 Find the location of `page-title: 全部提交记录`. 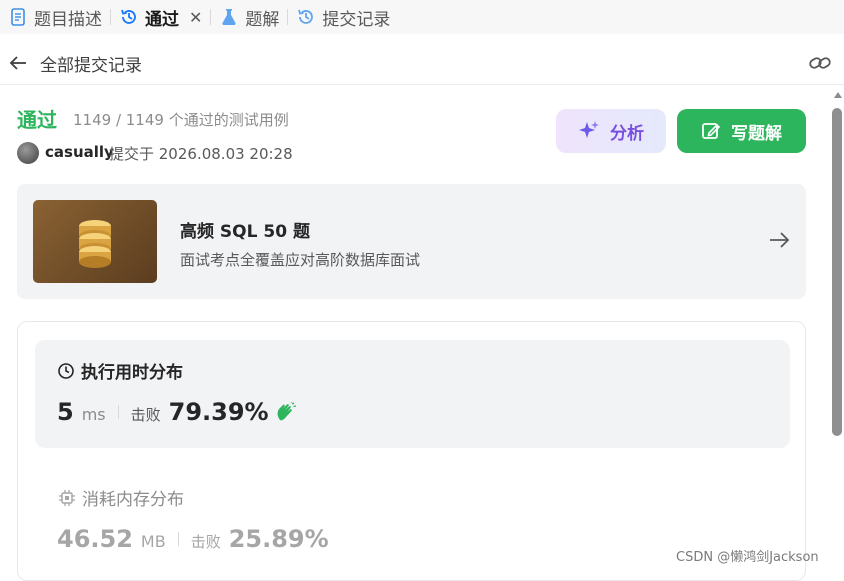

page-title: 全部提交记录 is located at coordinates (91, 66).